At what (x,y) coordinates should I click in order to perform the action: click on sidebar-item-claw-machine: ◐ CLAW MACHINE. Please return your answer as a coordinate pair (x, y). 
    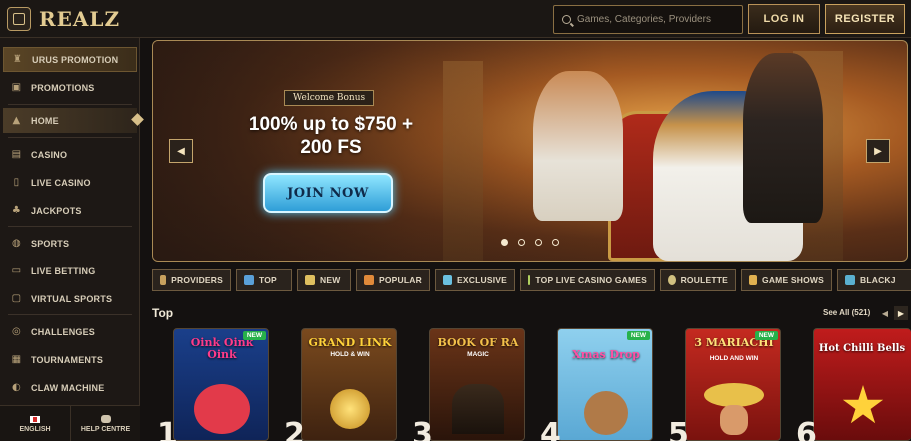
    Looking at the image, I should click on (70, 387).